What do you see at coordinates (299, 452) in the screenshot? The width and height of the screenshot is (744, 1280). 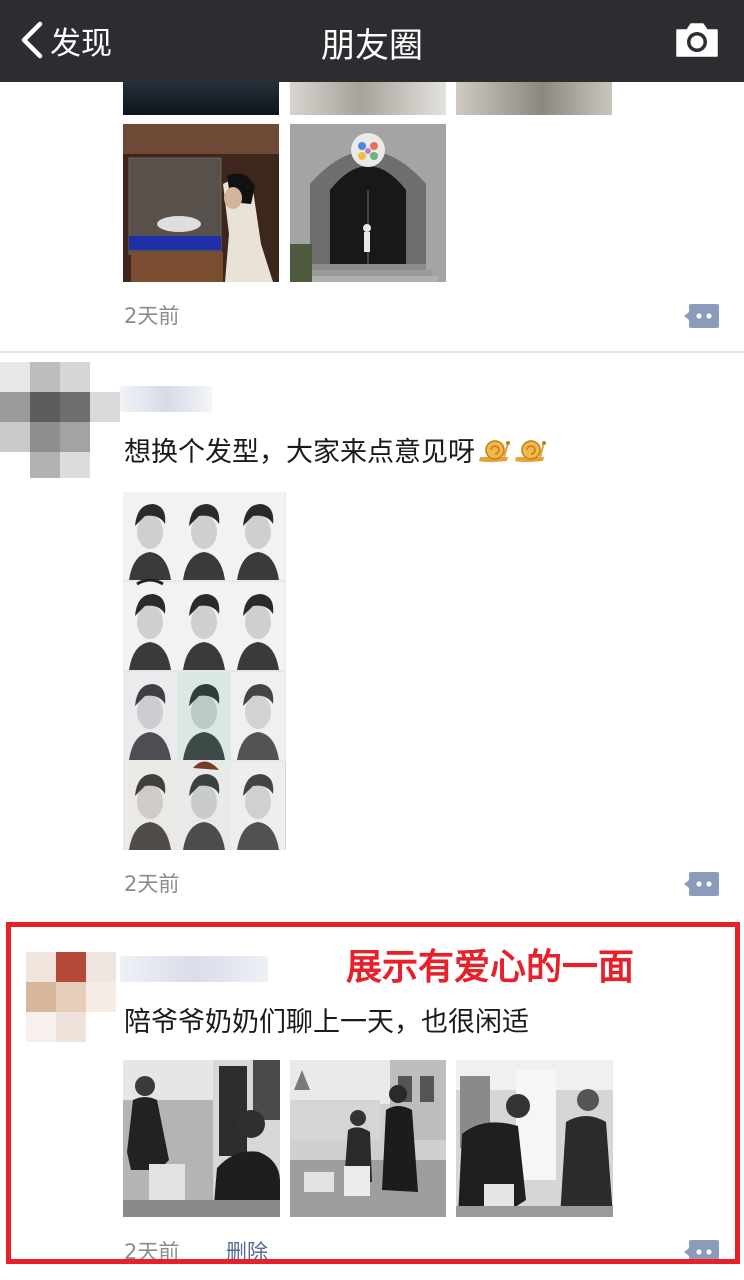 I see `post-text-content: 想换个发型，大家来点意见呀` at bounding box center [299, 452].